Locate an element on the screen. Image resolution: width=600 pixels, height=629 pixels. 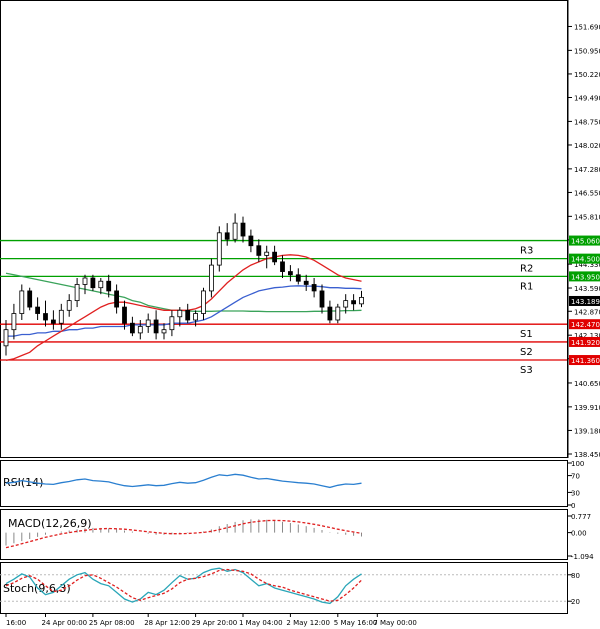
time-tick-label: 24 Apr 00:00 is located at coordinates (65, 623).